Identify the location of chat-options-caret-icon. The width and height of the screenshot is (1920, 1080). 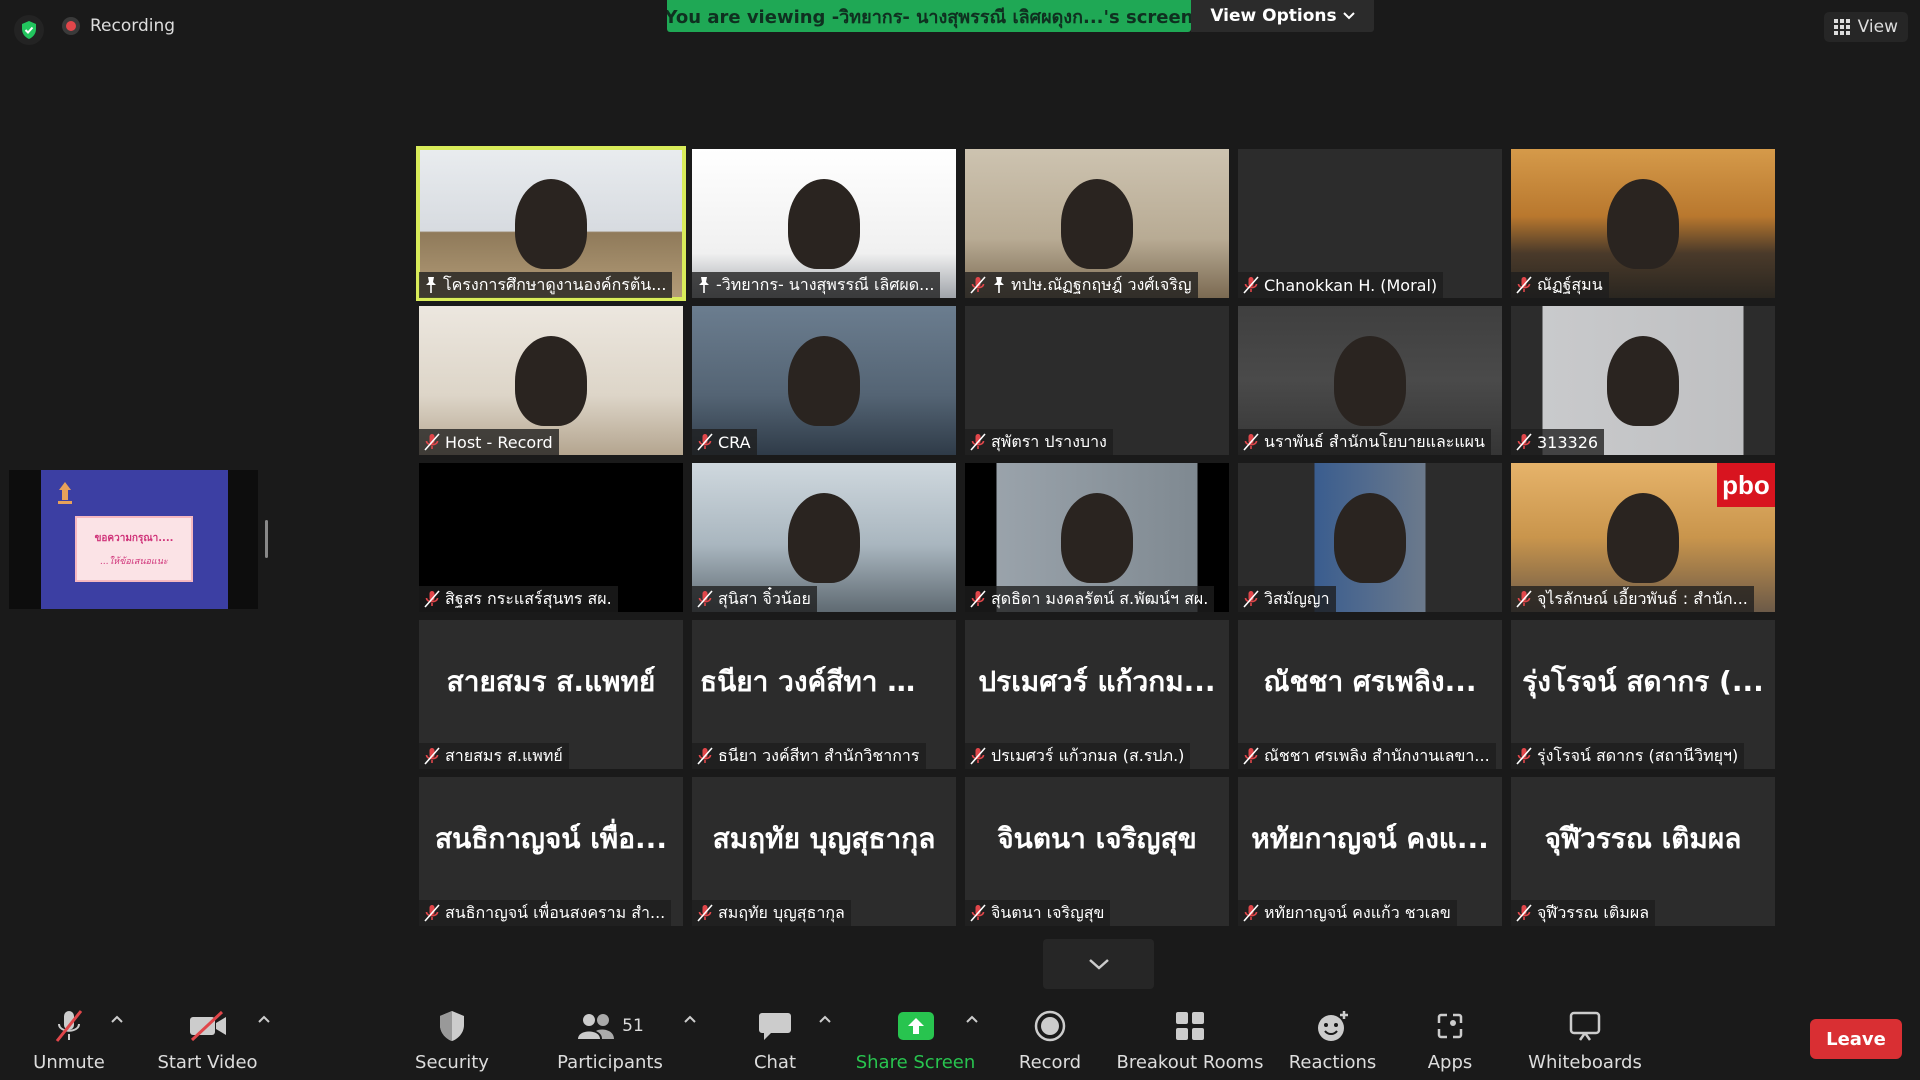
(825, 1019).